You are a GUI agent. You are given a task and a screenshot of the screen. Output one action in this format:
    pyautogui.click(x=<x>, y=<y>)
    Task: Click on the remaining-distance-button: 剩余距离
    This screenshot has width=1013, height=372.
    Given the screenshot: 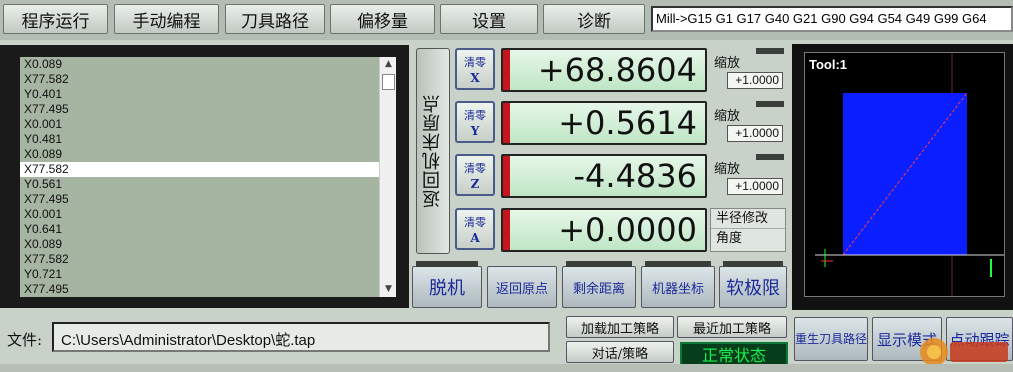 What is the action you would take?
    pyautogui.click(x=599, y=284)
    